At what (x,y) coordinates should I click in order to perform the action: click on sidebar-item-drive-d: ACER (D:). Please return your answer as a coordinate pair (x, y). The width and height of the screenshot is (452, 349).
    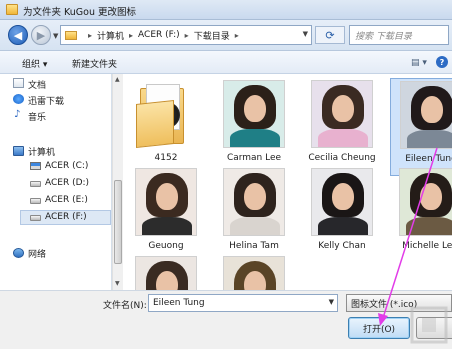
    Looking at the image, I should click on (67, 183).